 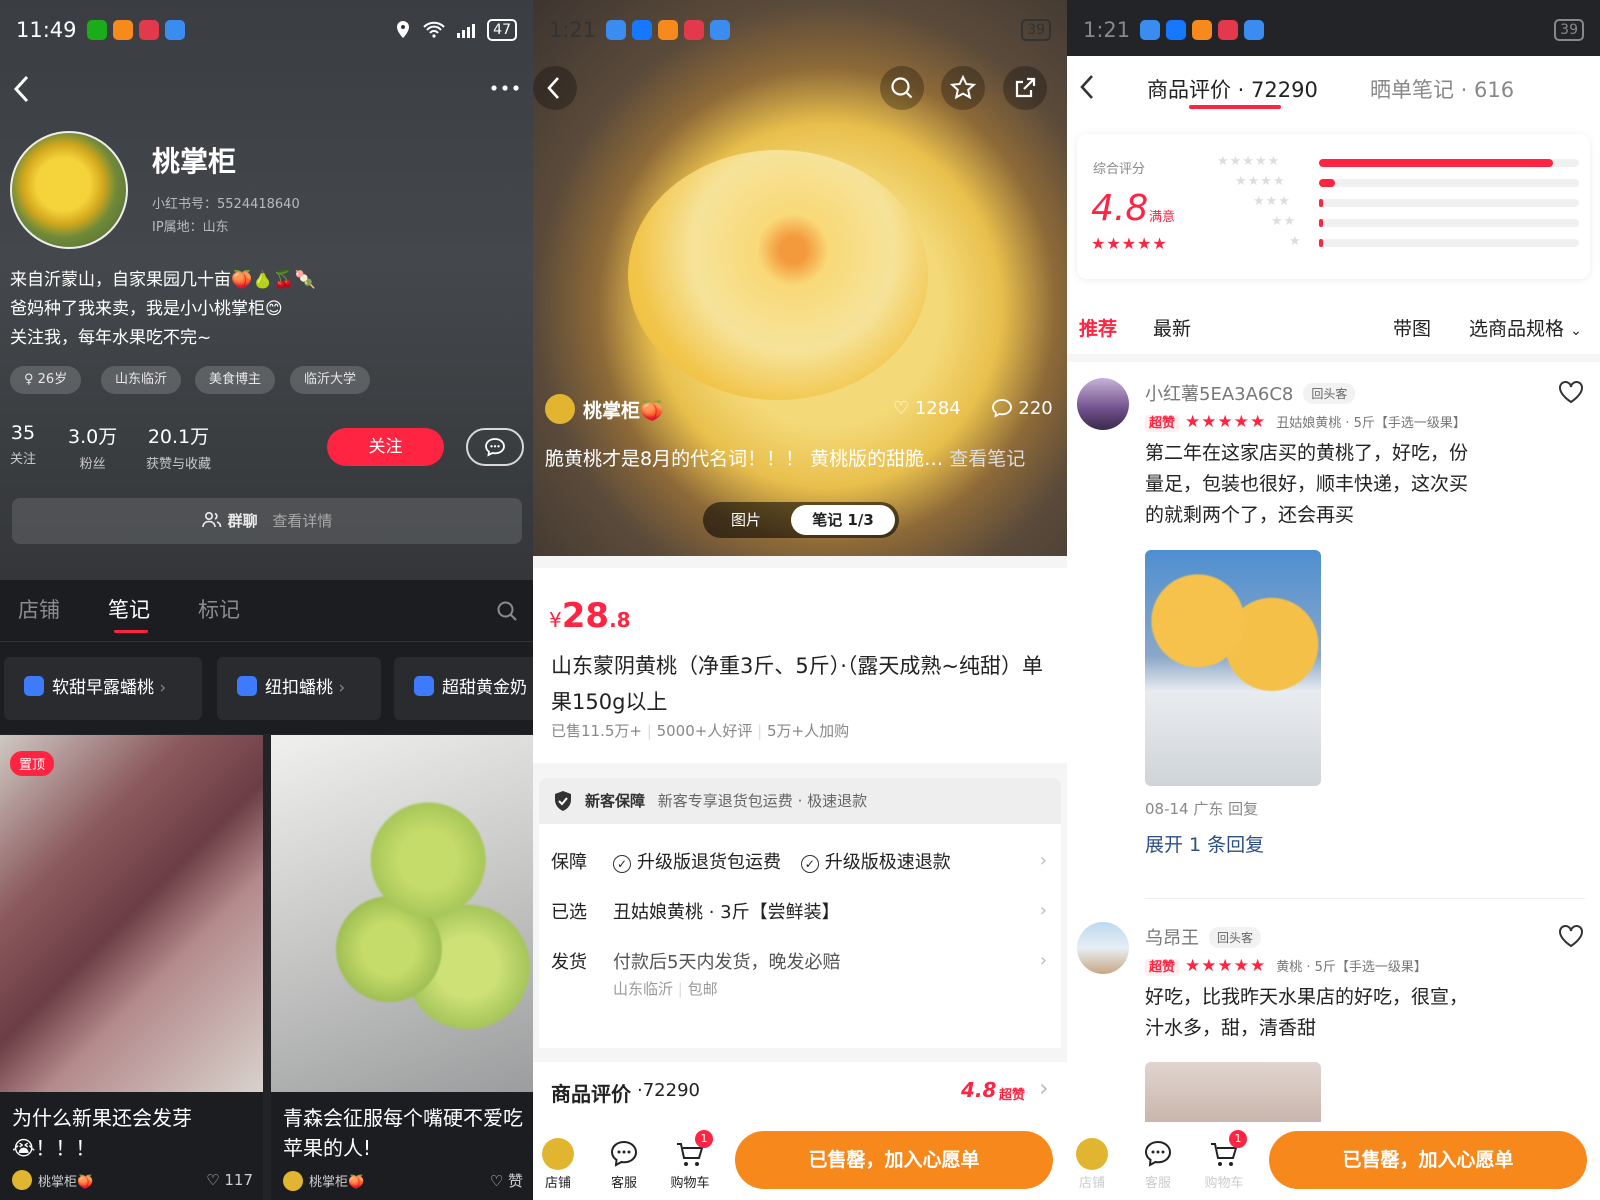 What do you see at coordinates (1286, 966) in the screenshot?
I see `review-rating-line: 超赞 ★★★★★ 黄桃 · 5斤【手选一级果】` at bounding box center [1286, 966].